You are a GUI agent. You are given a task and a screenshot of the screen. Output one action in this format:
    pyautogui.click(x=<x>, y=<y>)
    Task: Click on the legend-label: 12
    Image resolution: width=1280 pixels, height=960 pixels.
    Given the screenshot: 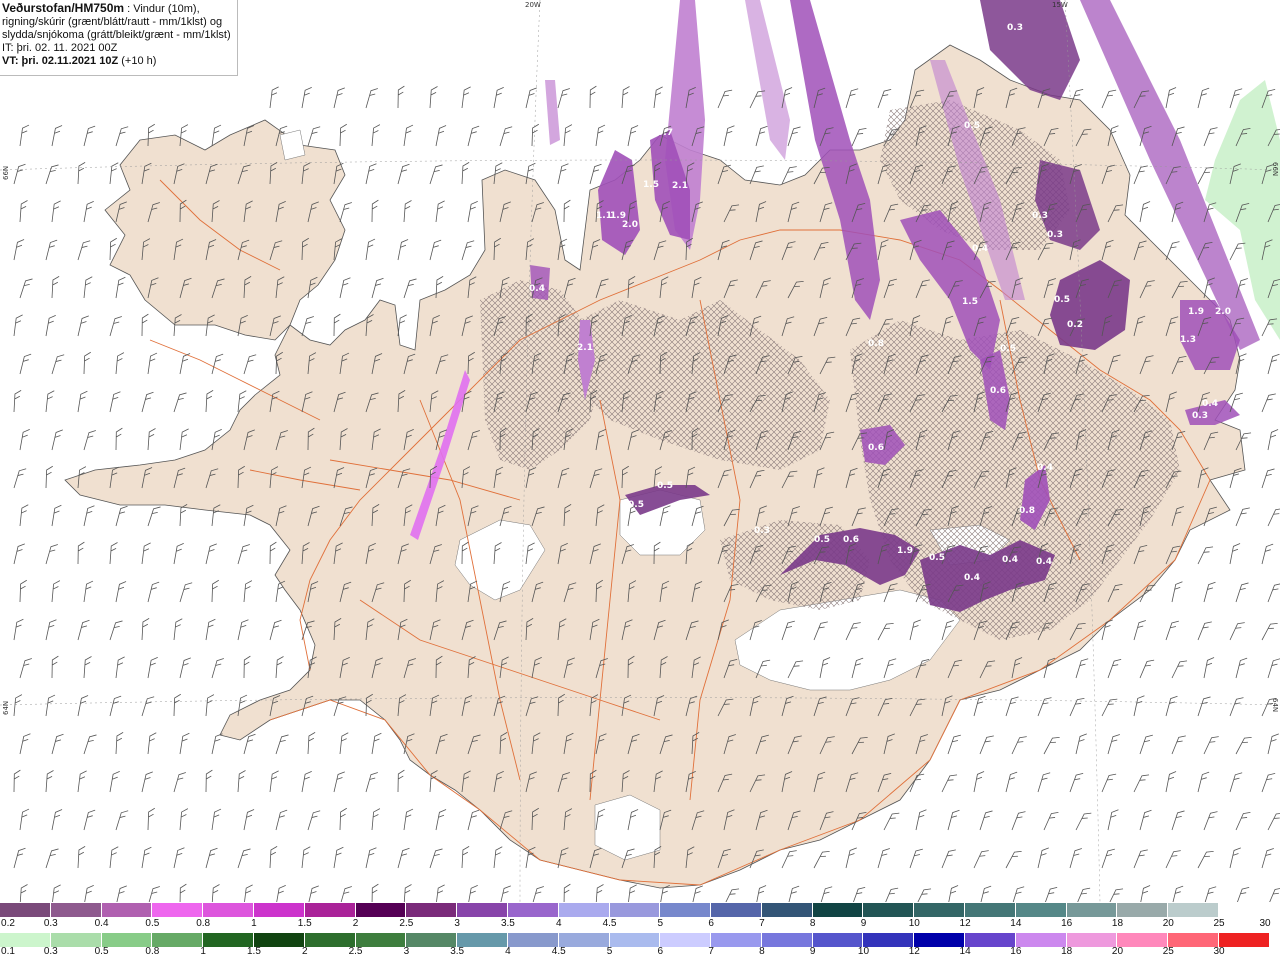 What is the action you would take?
    pyautogui.click(x=914, y=951)
    